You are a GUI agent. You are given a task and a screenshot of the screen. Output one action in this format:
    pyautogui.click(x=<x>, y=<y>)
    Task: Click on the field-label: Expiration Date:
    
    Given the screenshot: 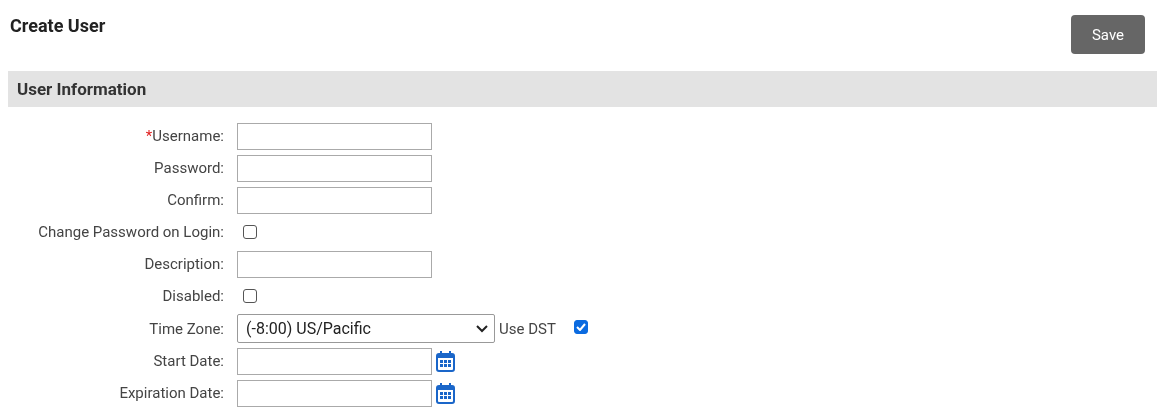 What is the action you would take?
    pyautogui.click(x=171, y=393)
    